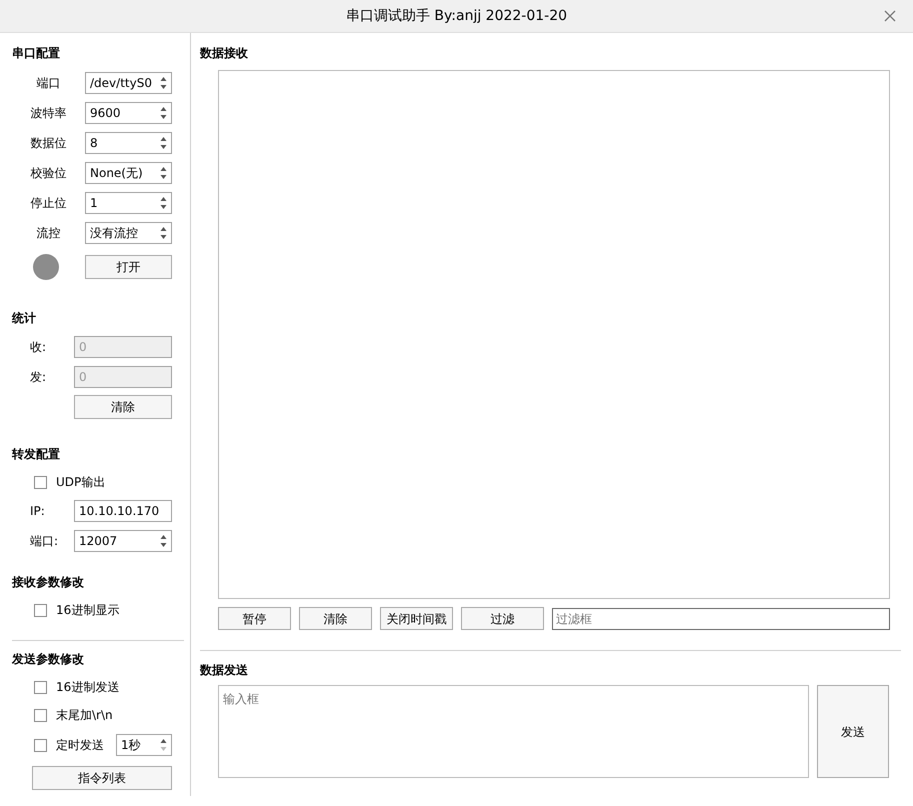  I want to click on section-heading: 数据发送, so click(224, 670).